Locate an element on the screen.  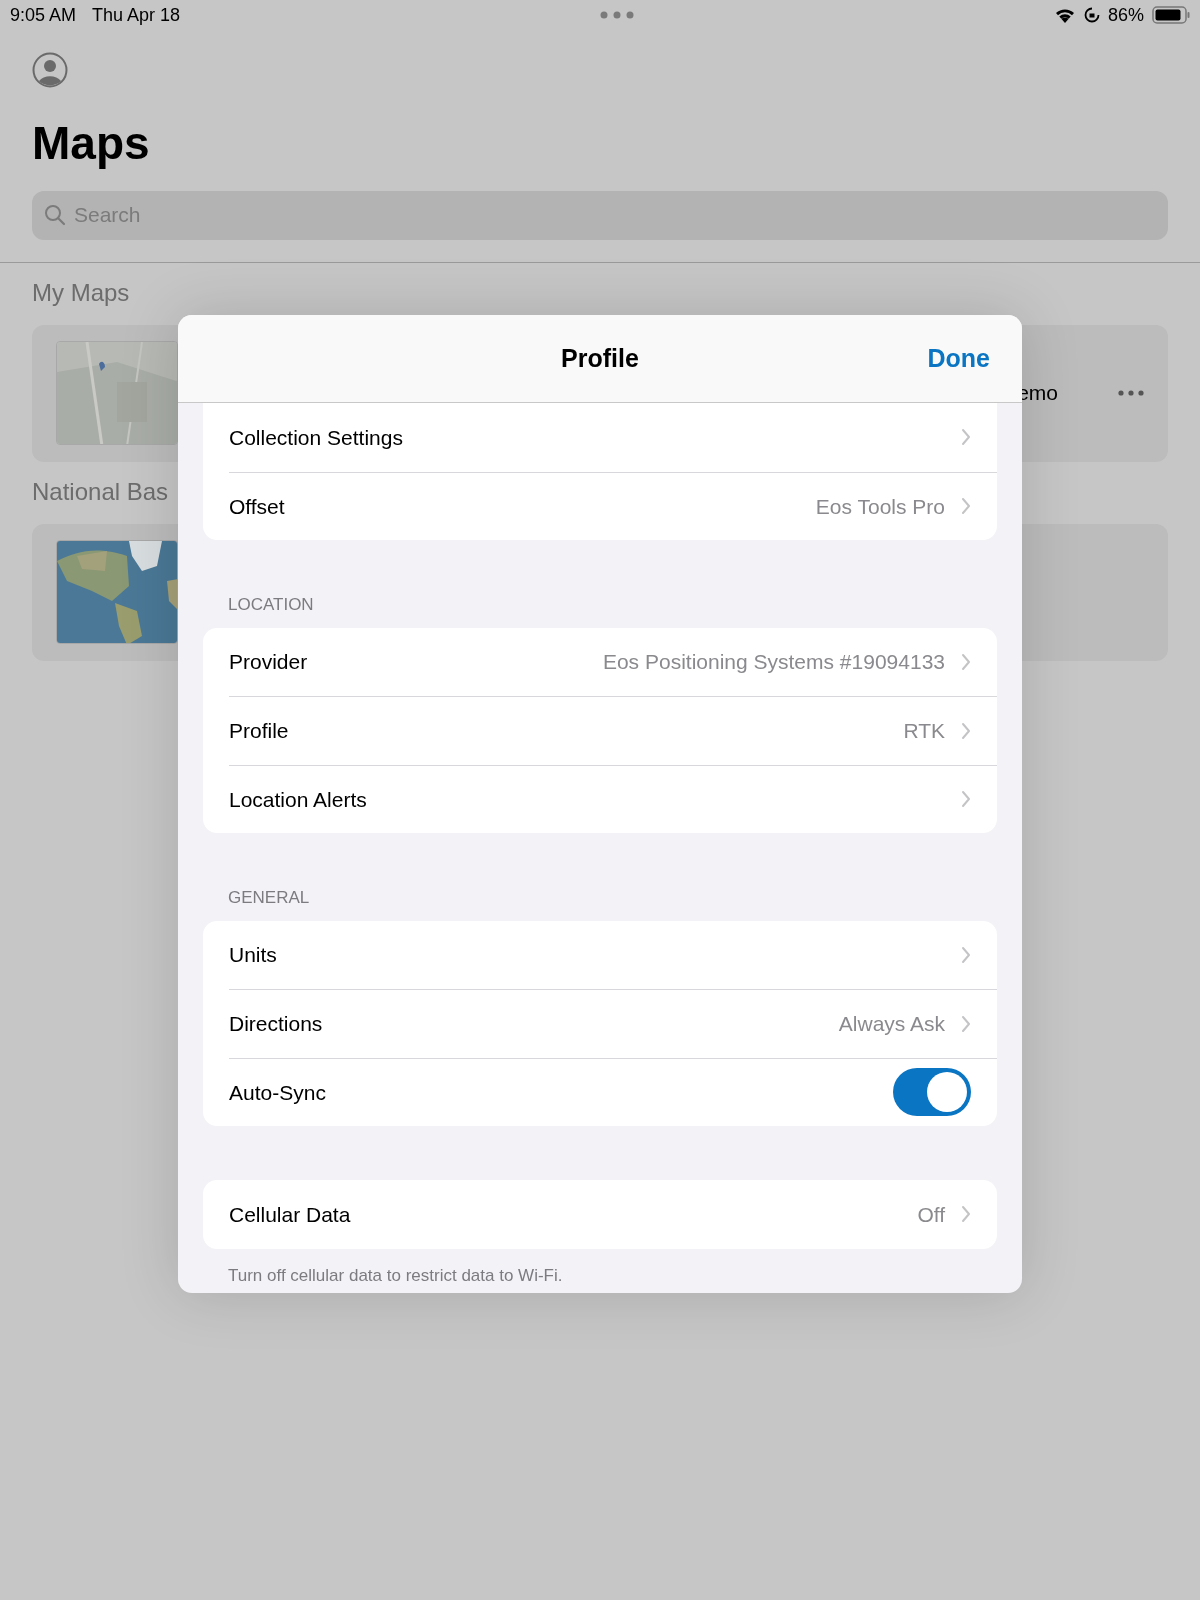
search-placeholder: Search is located at coordinates (107, 215).